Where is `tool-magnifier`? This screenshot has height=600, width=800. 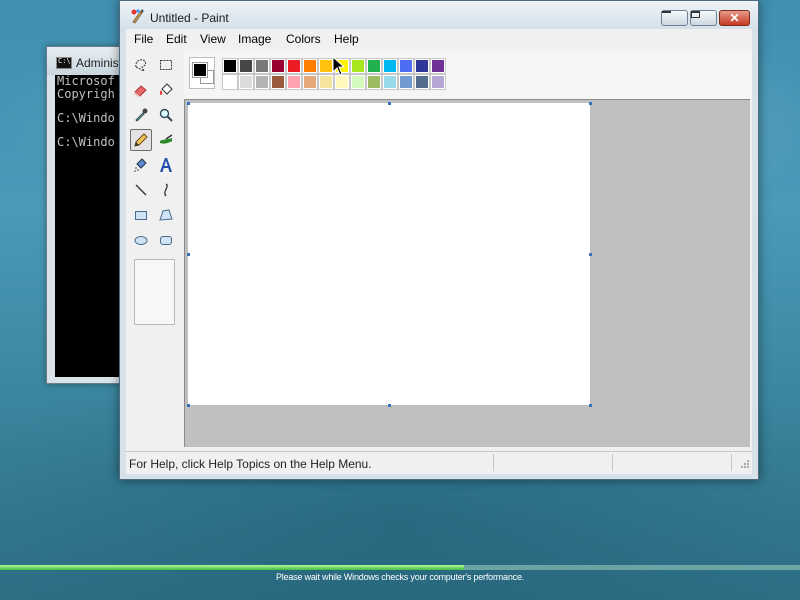 tool-magnifier is located at coordinates (166, 115).